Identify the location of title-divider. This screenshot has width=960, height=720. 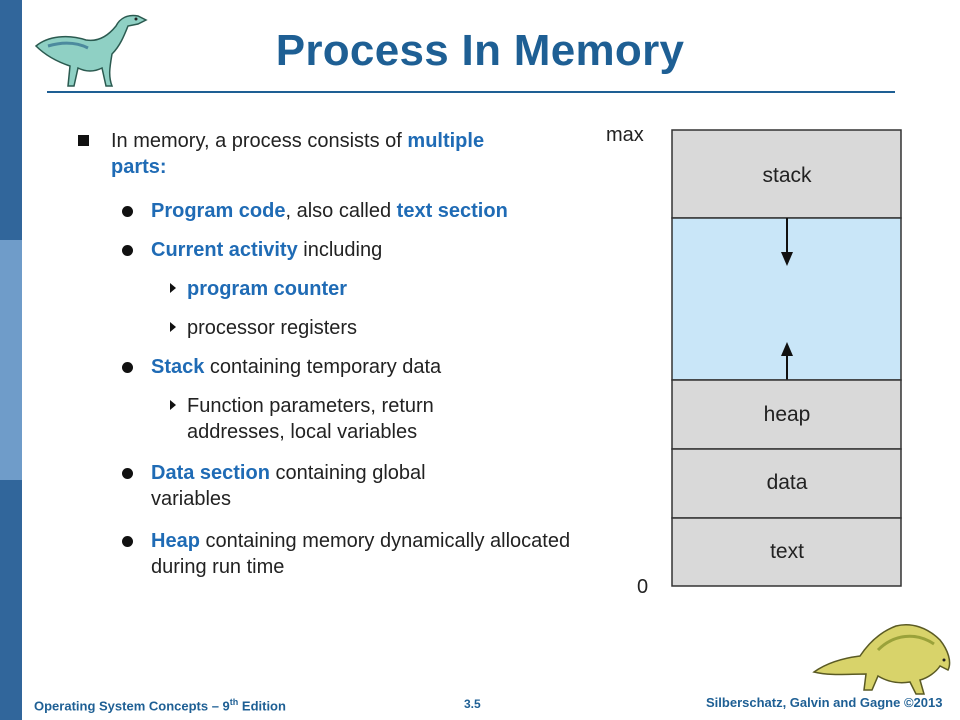
(471, 92).